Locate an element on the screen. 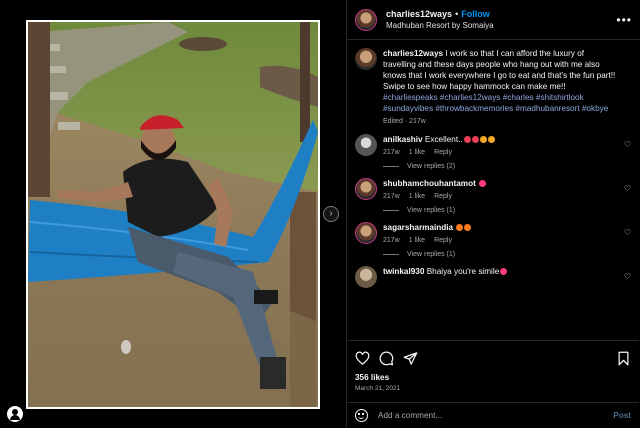  comment-body: Excellent.. is located at coordinates (442, 139).